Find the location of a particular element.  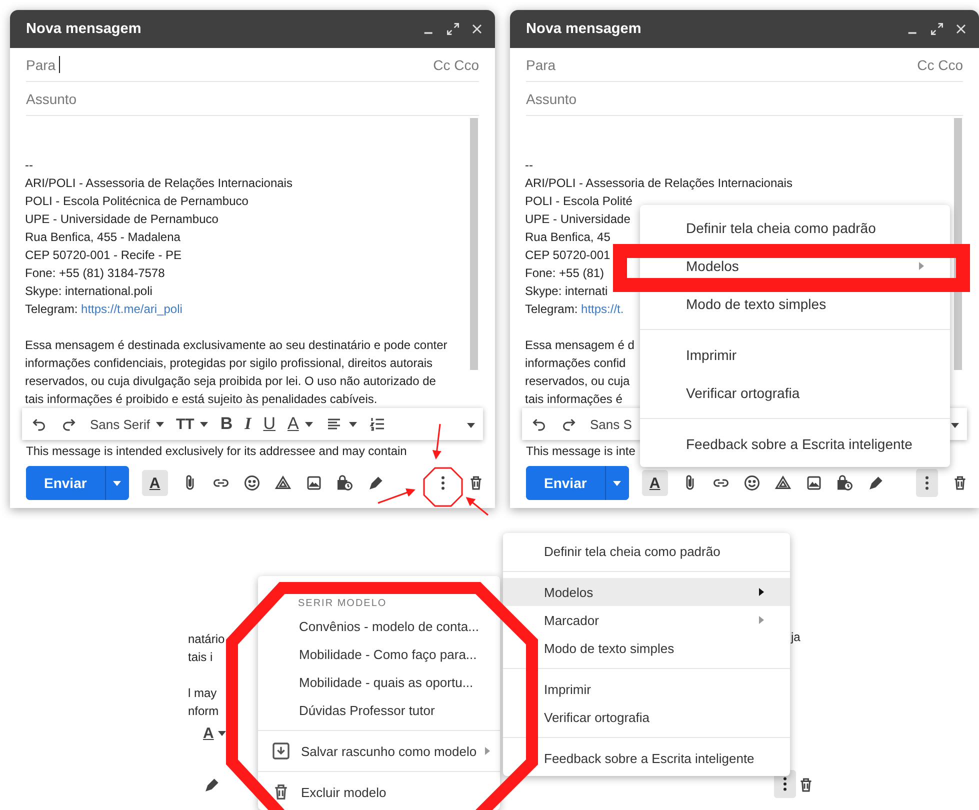

font-dropdown: Sans S is located at coordinates (611, 424).